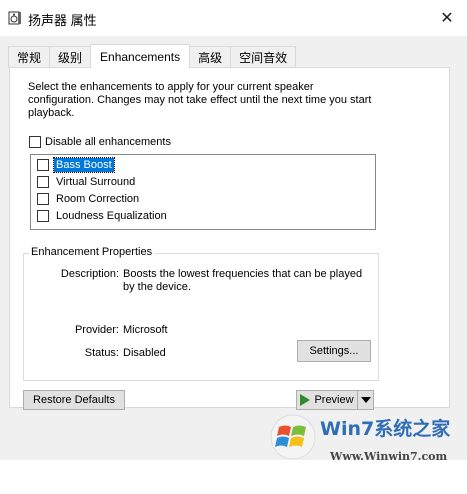  What do you see at coordinates (96, 330) in the screenshot?
I see `provider-label: Provider:` at bounding box center [96, 330].